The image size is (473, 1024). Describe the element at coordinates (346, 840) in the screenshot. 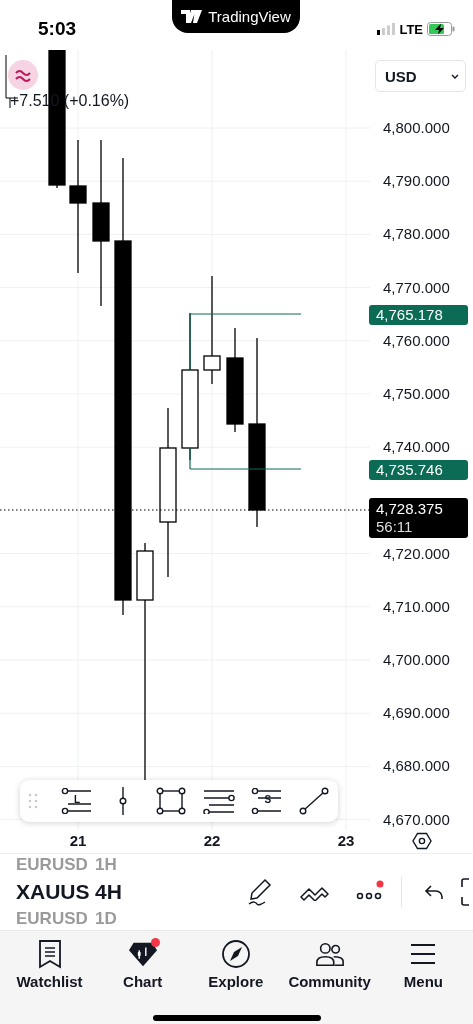

I see `date-label: 23` at that location.